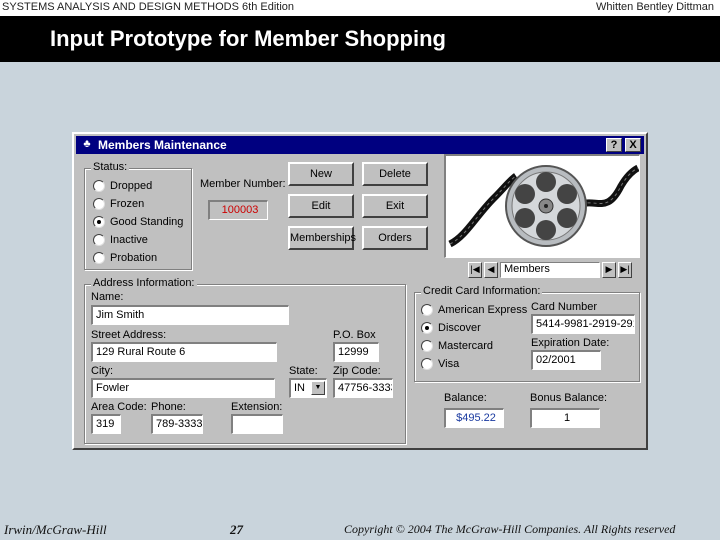  Describe the element at coordinates (474, 418) in the screenshot. I see `balance-field: $495.22` at that location.